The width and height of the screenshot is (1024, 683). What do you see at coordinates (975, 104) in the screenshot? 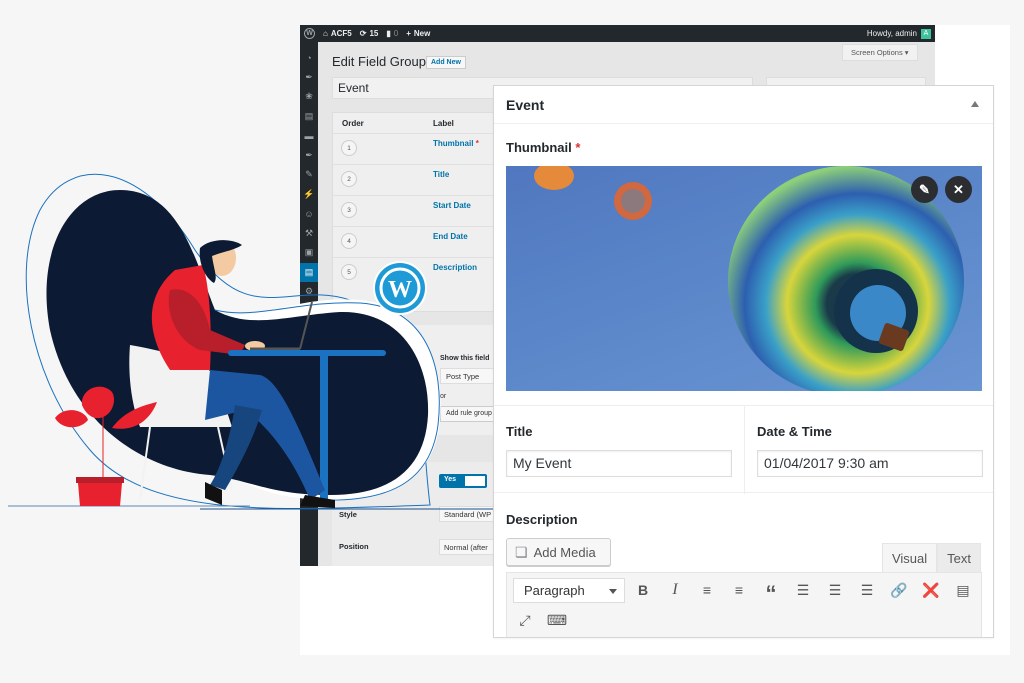
I see `collapse-arrow-icon` at bounding box center [975, 104].